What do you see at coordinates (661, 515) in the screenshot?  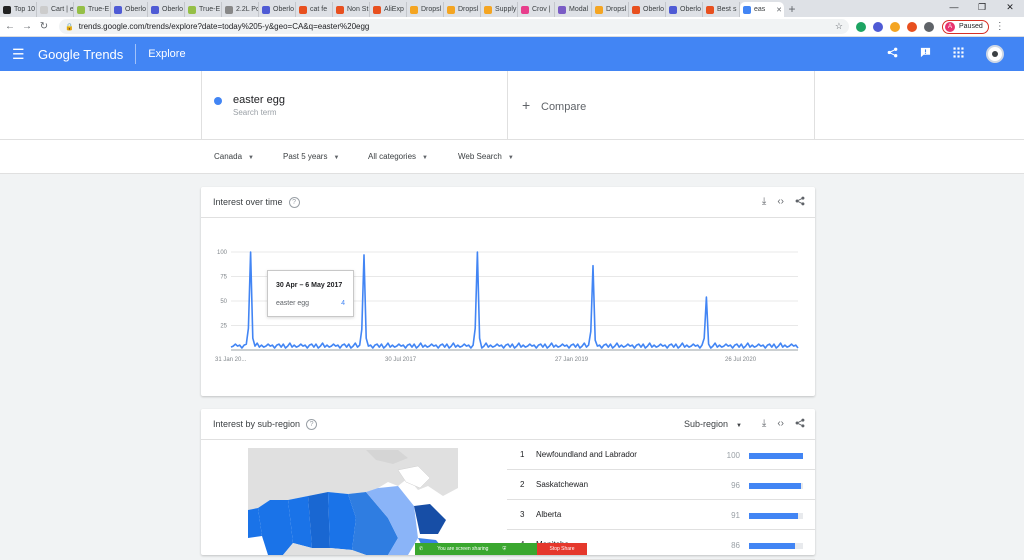 I see `subregion-row: 3Alberta91` at bounding box center [661, 515].